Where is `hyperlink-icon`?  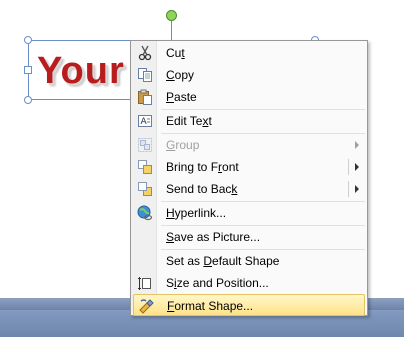
hyperlink-icon is located at coordinates (145, 213).